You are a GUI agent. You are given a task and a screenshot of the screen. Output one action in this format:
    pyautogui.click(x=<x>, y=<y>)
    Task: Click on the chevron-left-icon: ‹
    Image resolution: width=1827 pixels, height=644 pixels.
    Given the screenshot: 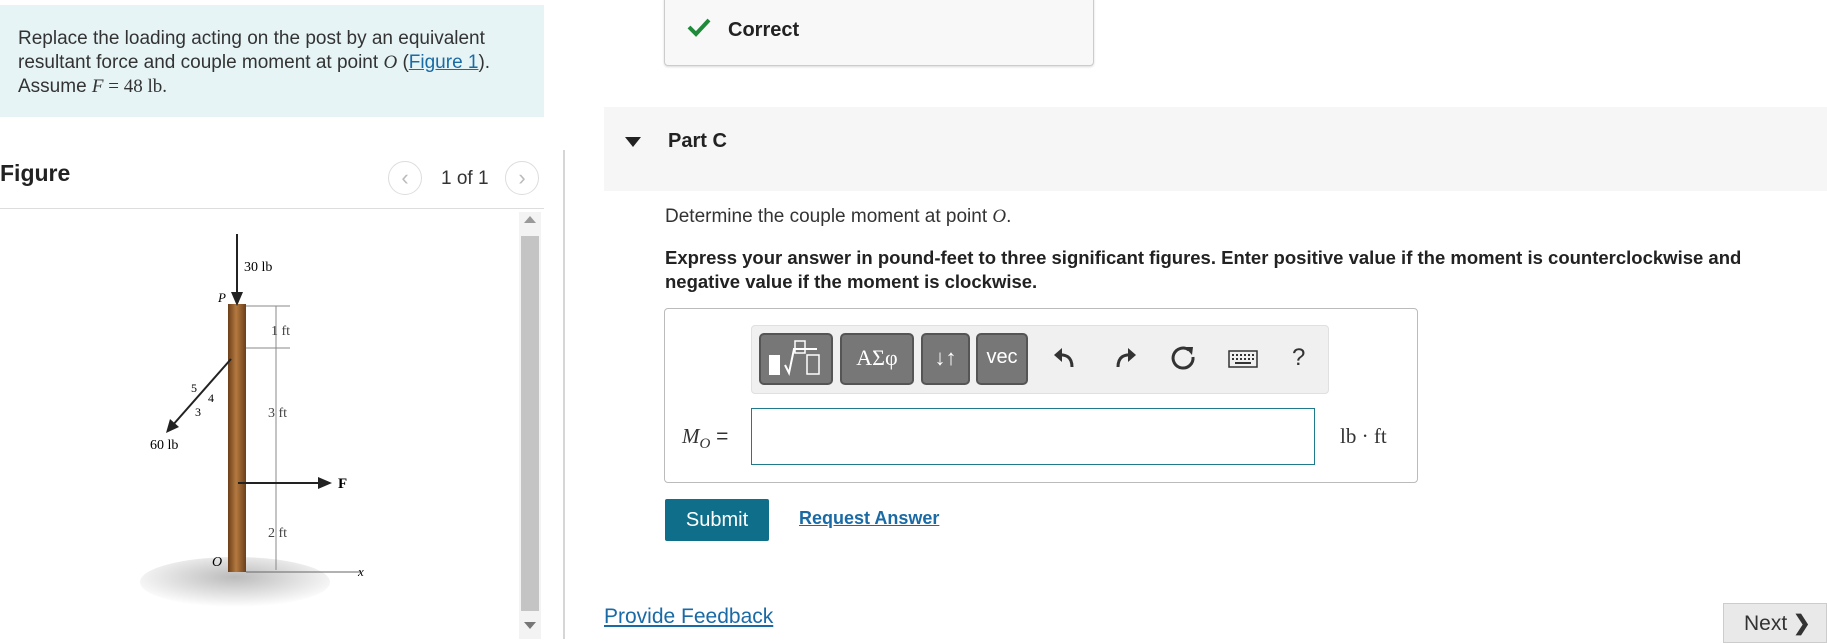 What is the action you would take?
    pyautogui.click(x=405, y=177)
    